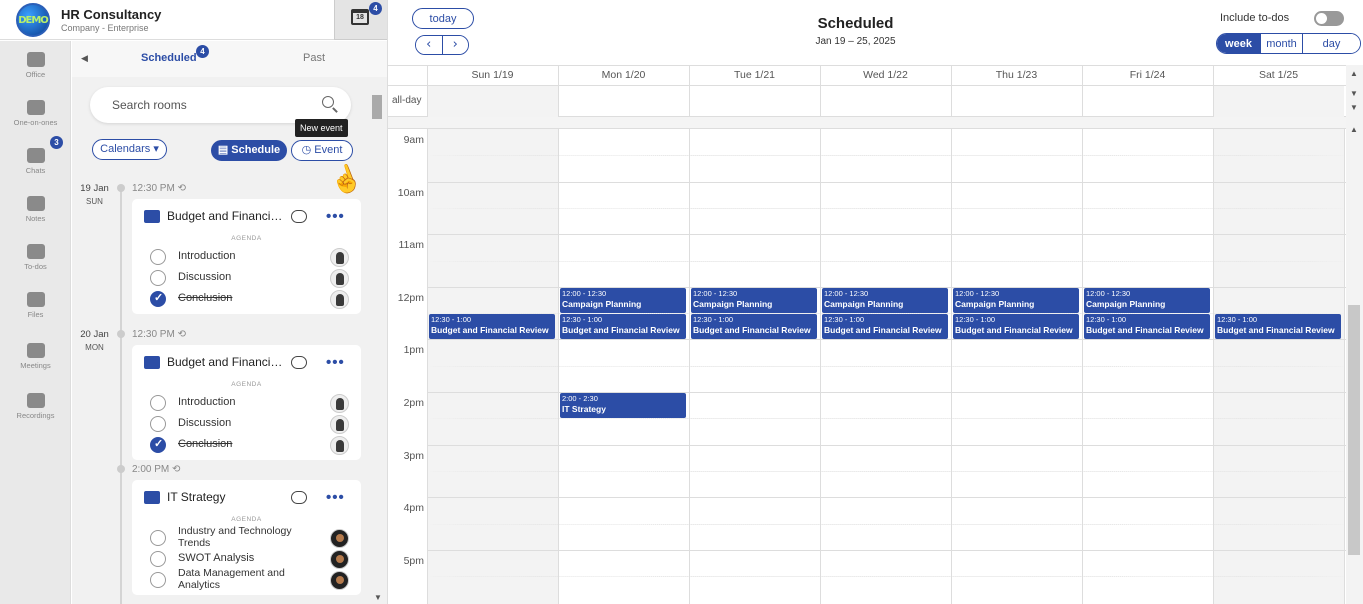 This screenshot has height=604, width=1363. What do you see at coordinates (378, 348) in the screenshot?
I see `panel-scrollbar: ▼` at bounding box center [378, 348].